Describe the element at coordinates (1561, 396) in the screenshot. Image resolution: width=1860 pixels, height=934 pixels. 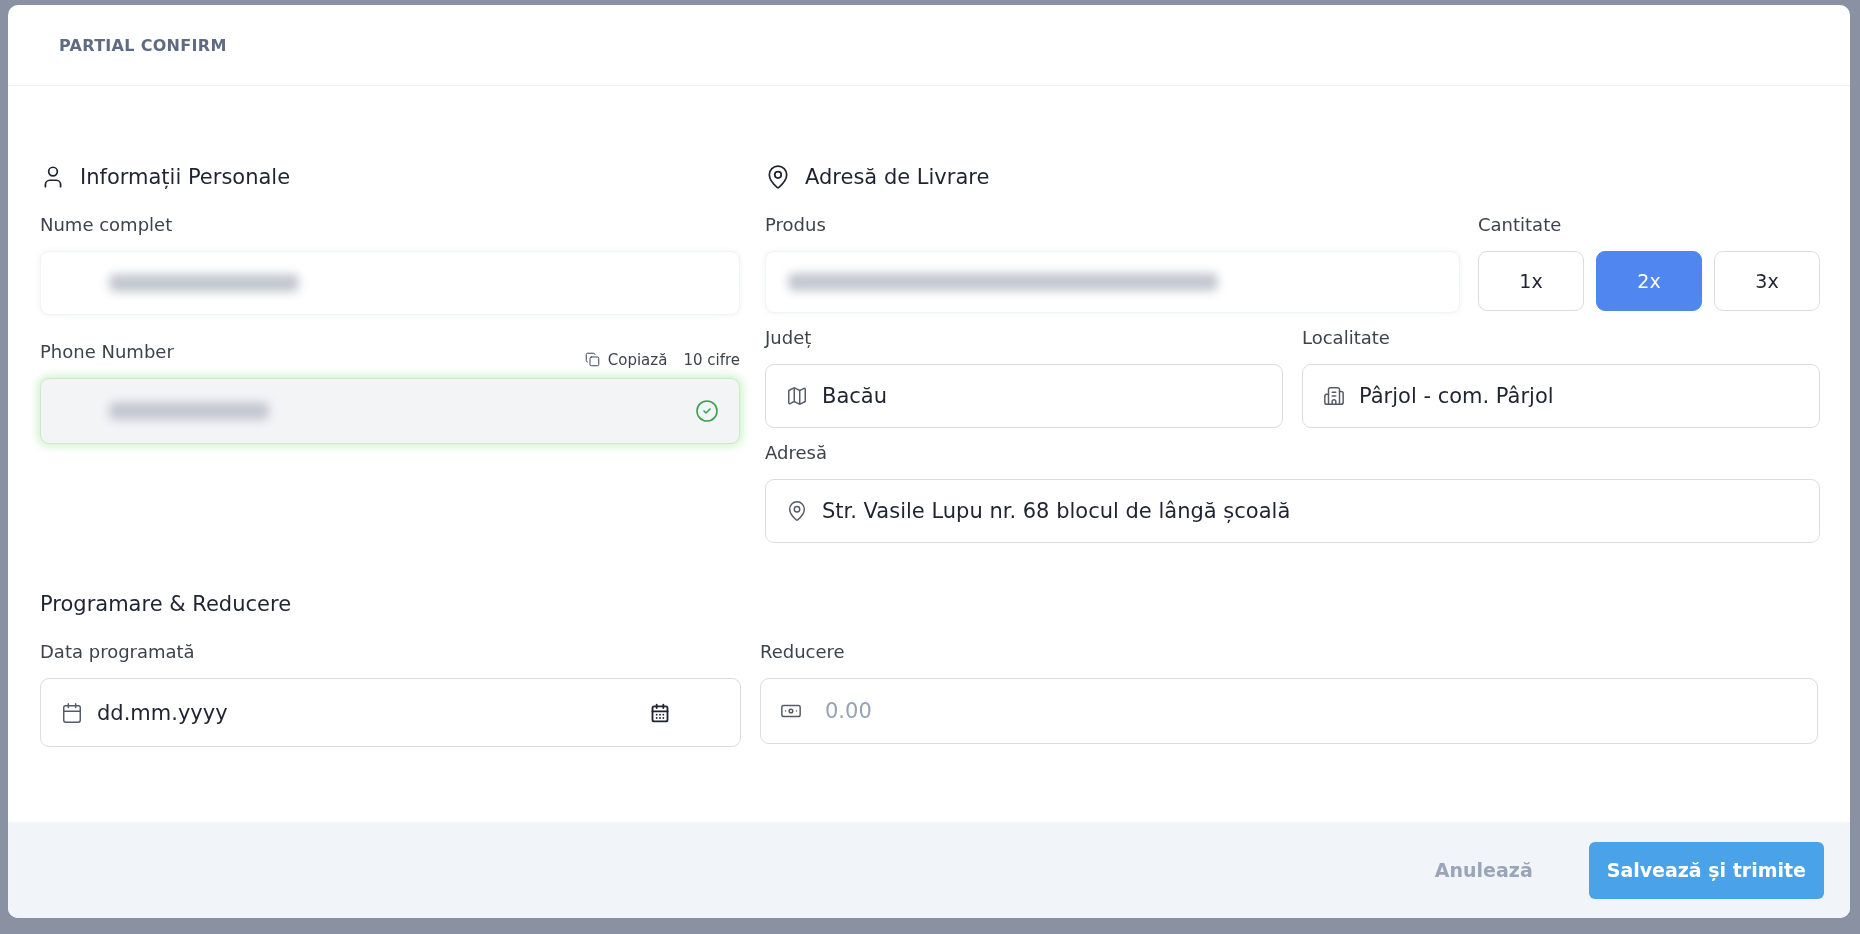
I see `locality-field: Pârjol - com. Pârjol` at that location.